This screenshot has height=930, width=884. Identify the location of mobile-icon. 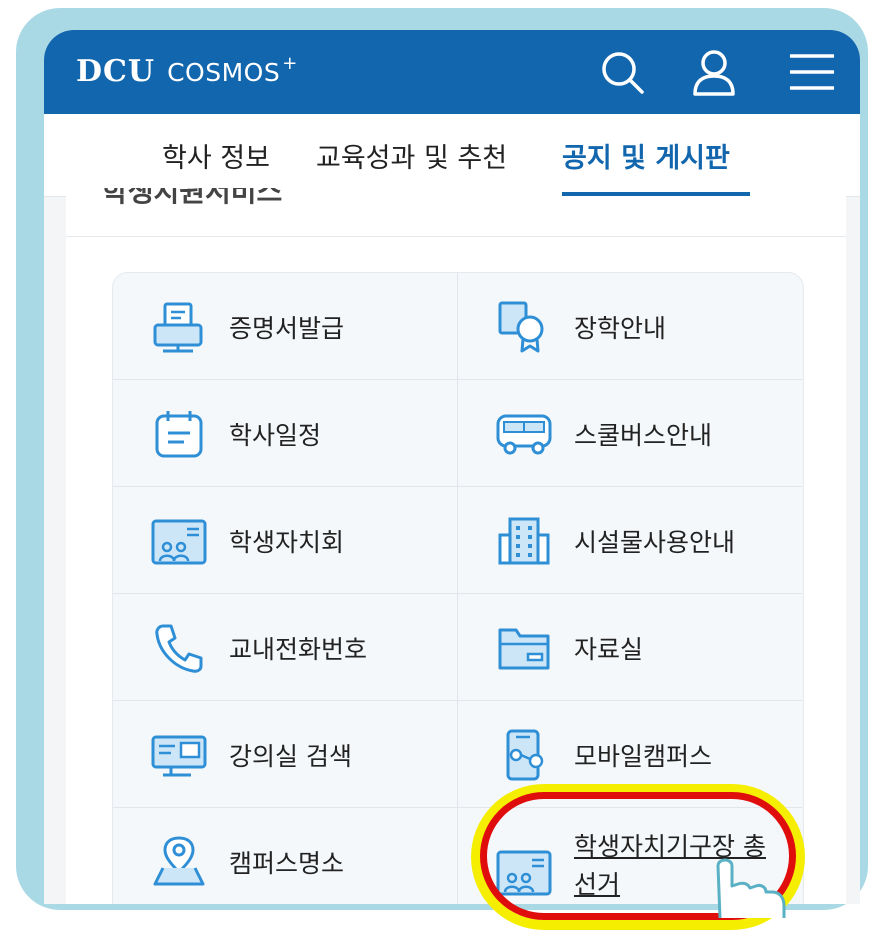
(525, 755).